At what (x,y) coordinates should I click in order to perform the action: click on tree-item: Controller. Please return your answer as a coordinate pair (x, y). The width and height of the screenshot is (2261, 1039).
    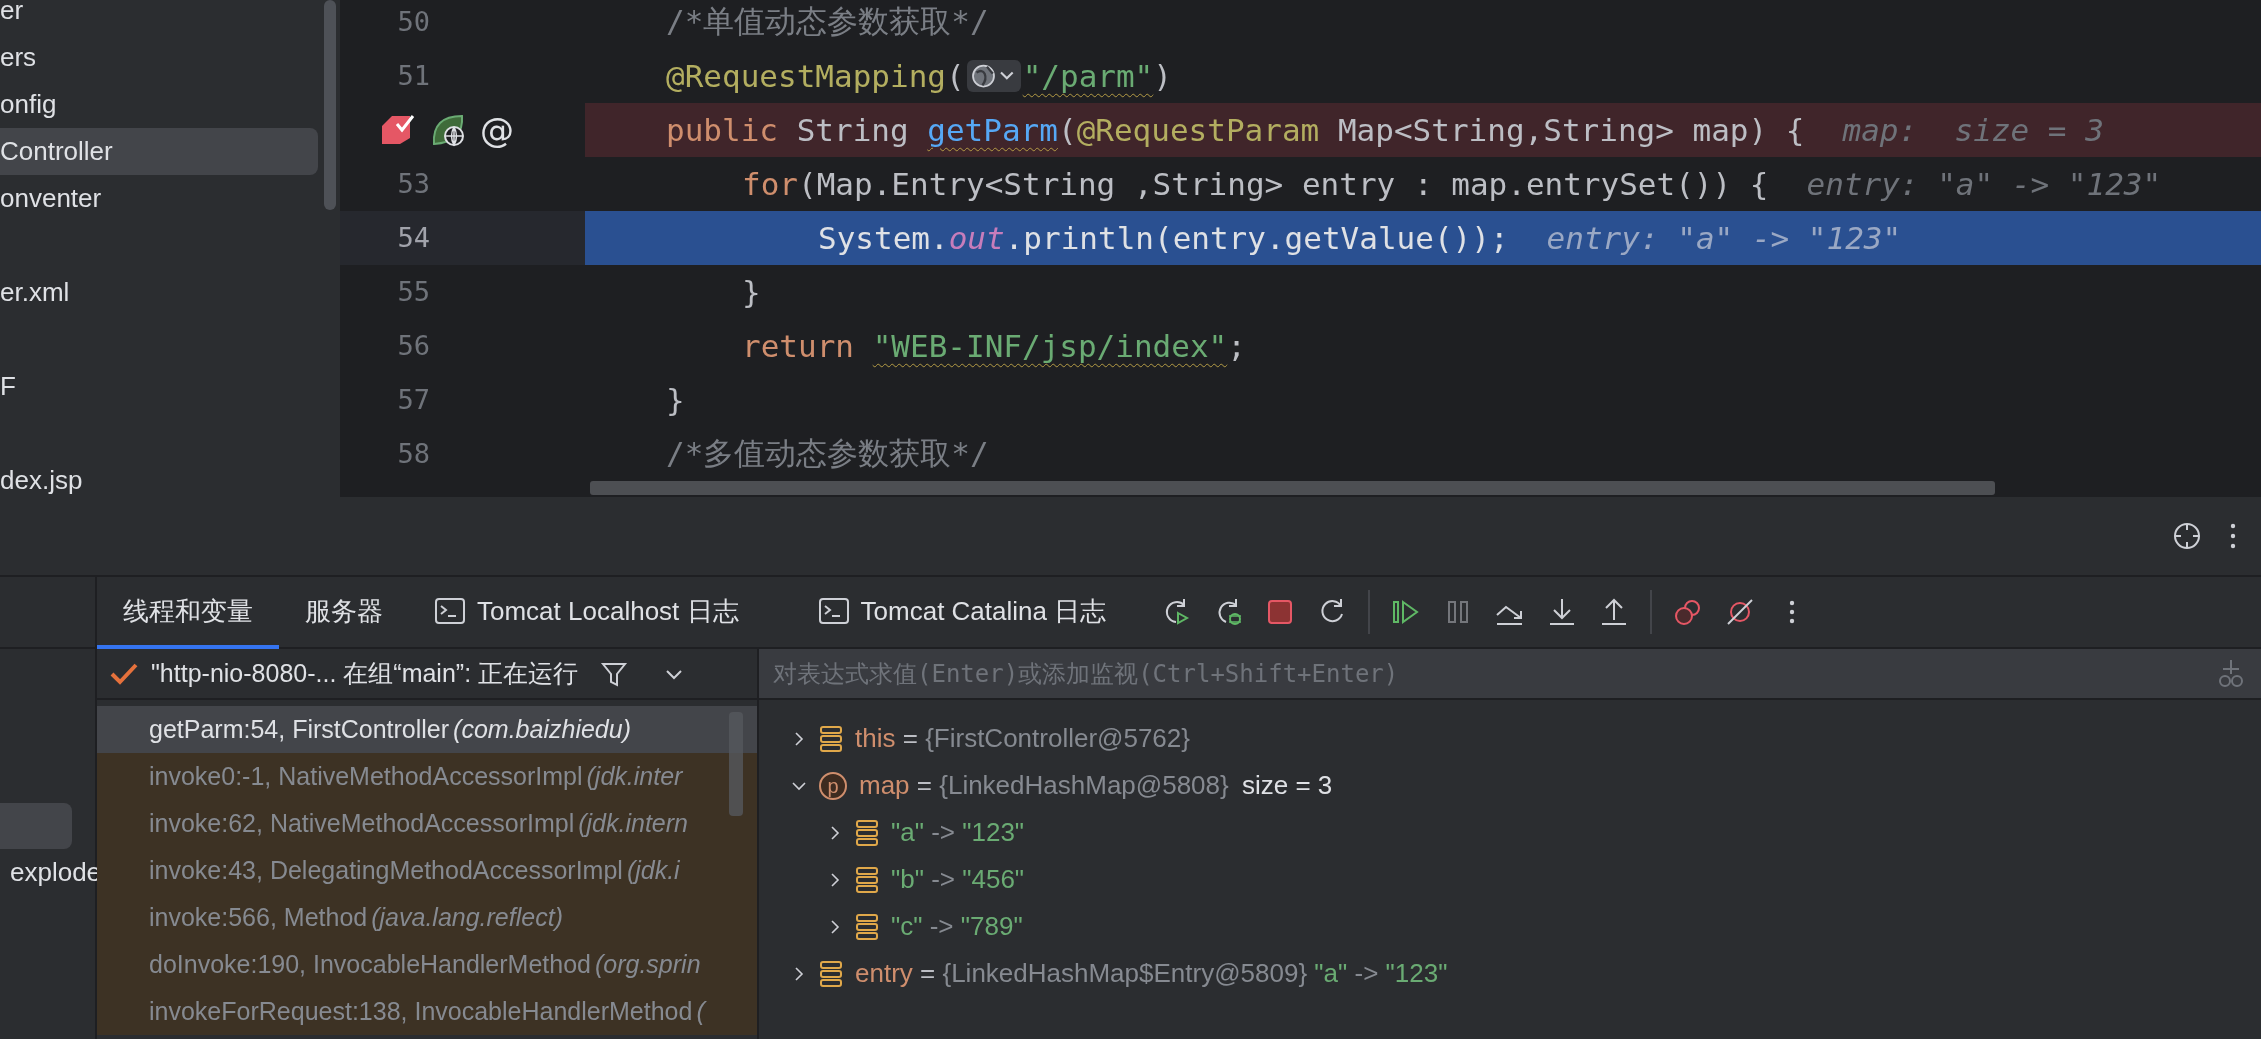
    Looking at the image, I should click on (159, 151).